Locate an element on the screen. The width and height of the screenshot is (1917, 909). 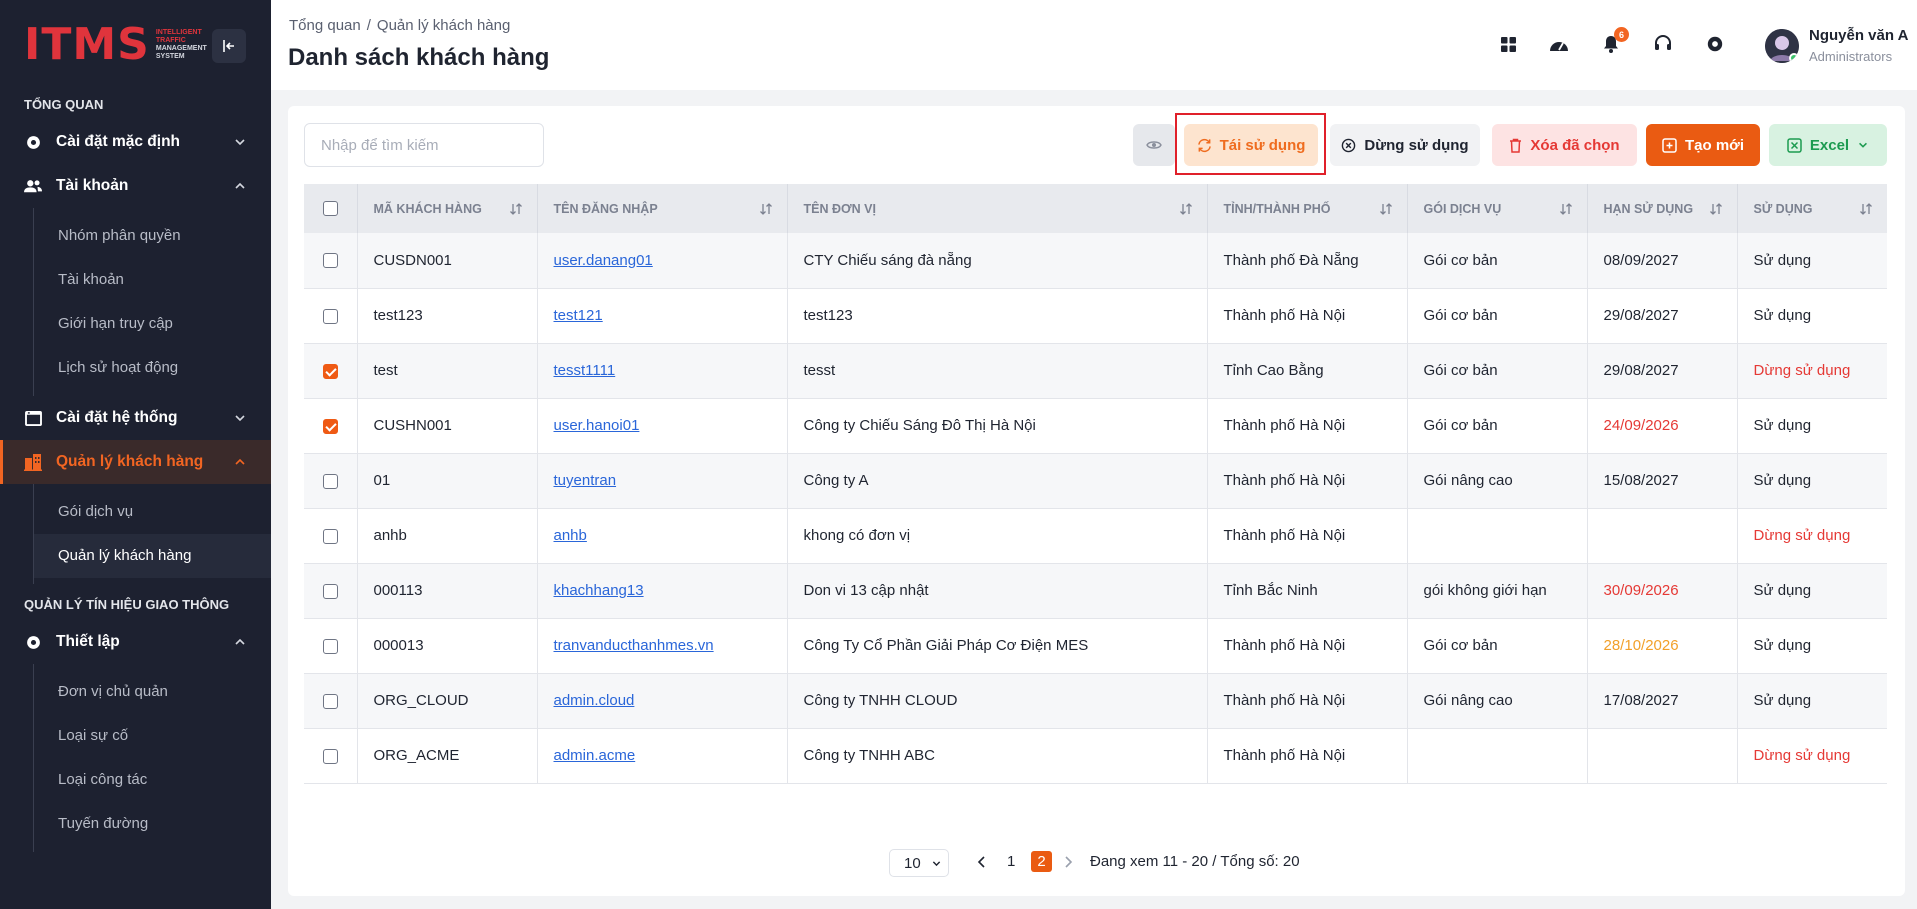
user-name: Nguyễn văn A is located at coordinates (1858, 35).